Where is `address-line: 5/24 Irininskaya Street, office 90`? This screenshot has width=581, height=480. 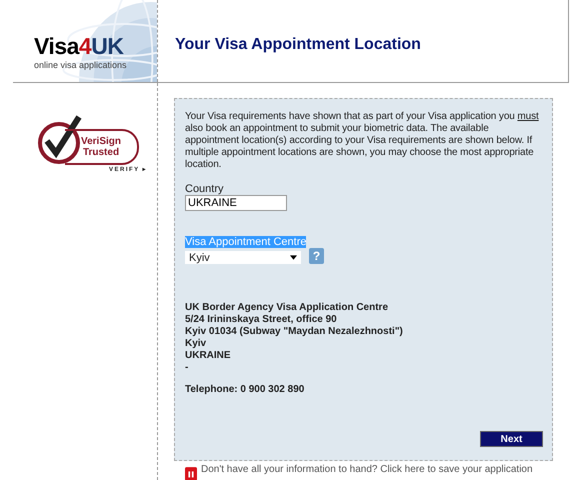
address-line: 5/24 Irininskaya Street, office 90 is located at coordinates (261, 320).